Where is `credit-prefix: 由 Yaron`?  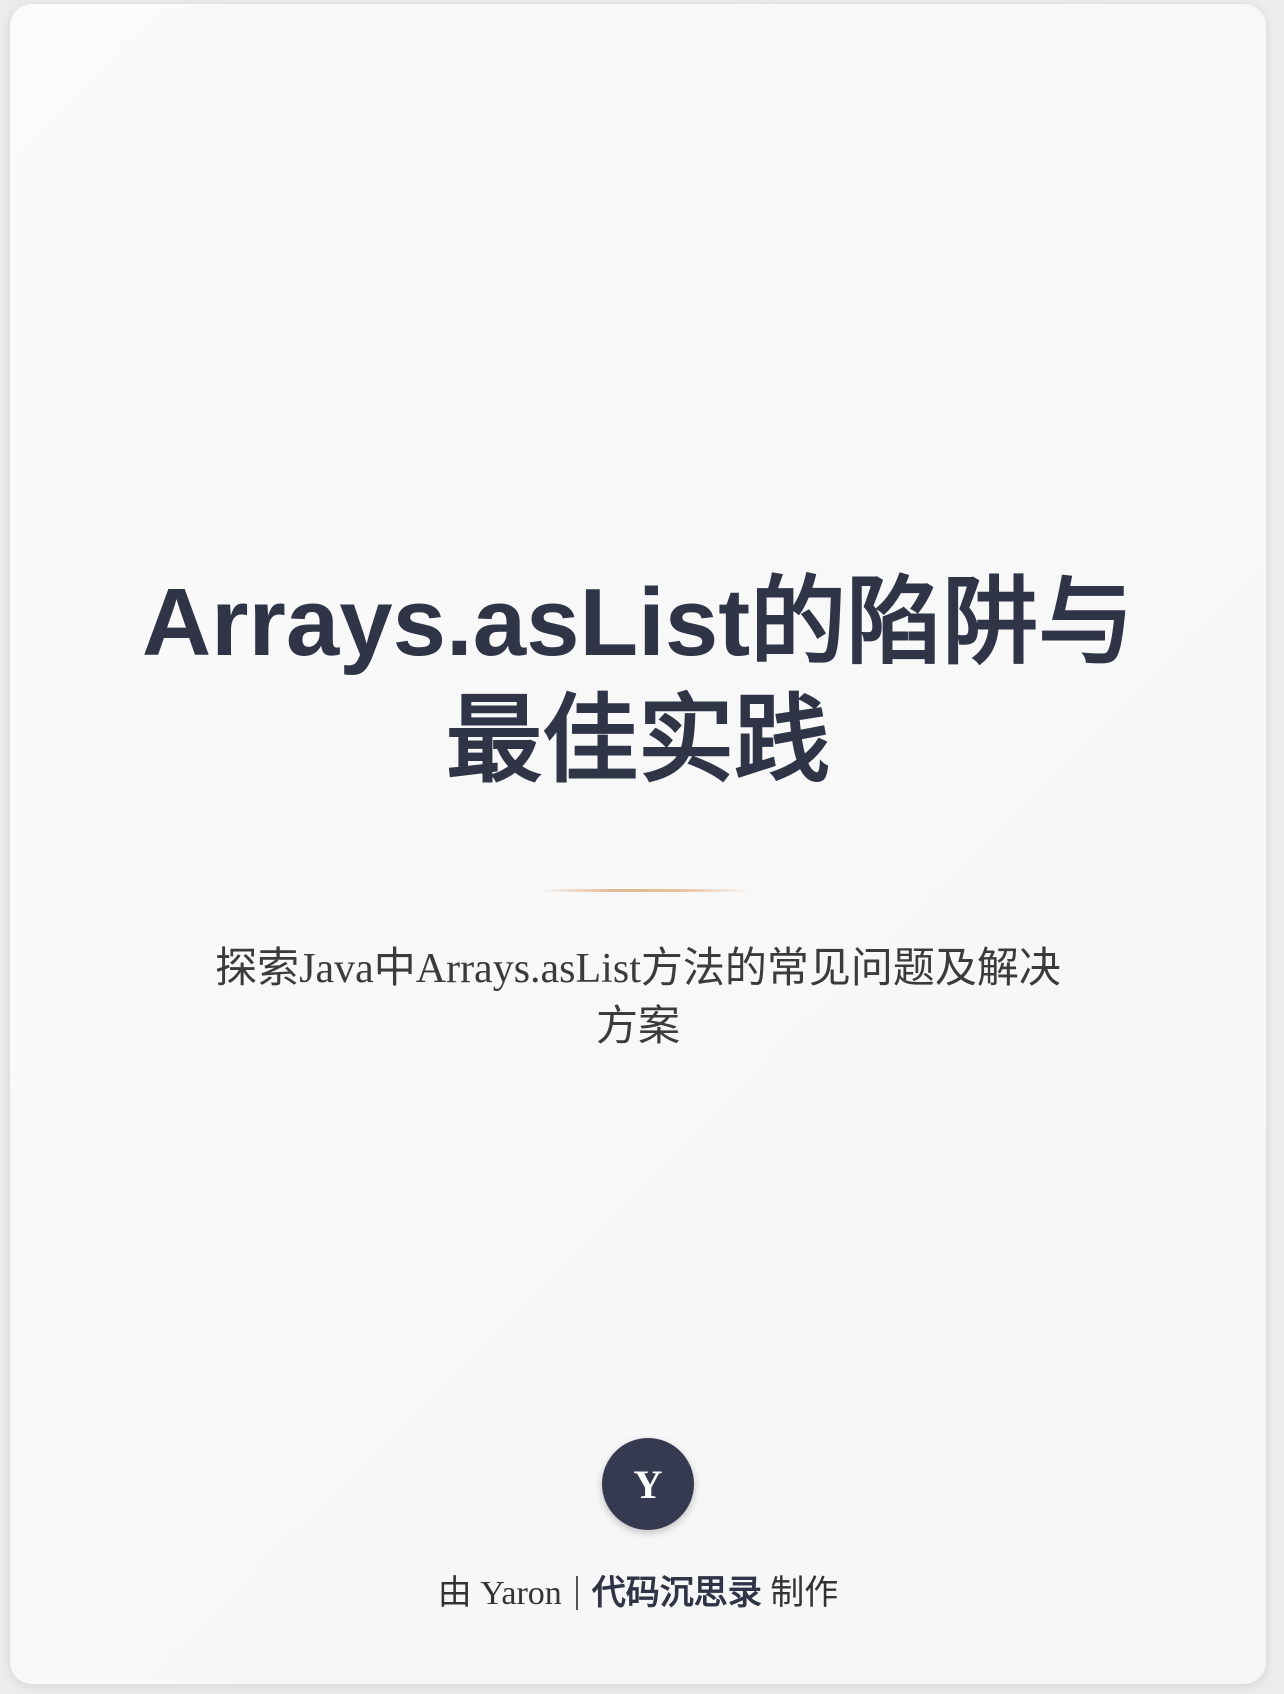 credit-prefix: 由 Yaron is located at coordinates (499, 1593).